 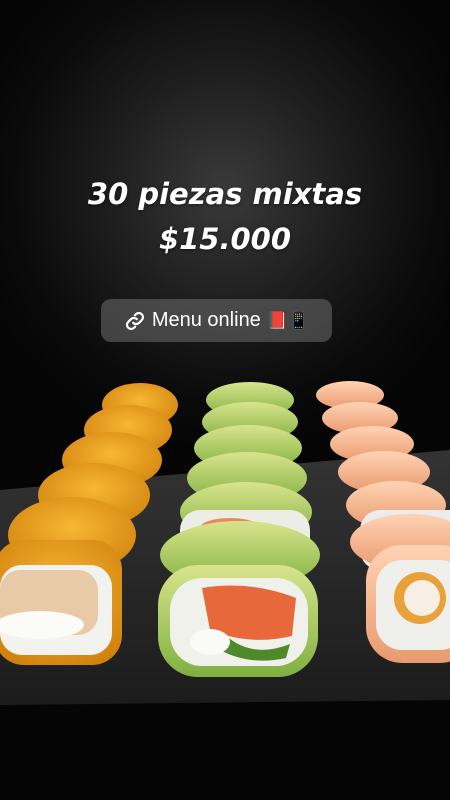 What do you see at coordinates (225, 217) in the screenshot?
I see `story-headline: 30 piezas mixtas $15.000` at bounding box center [225, 217].